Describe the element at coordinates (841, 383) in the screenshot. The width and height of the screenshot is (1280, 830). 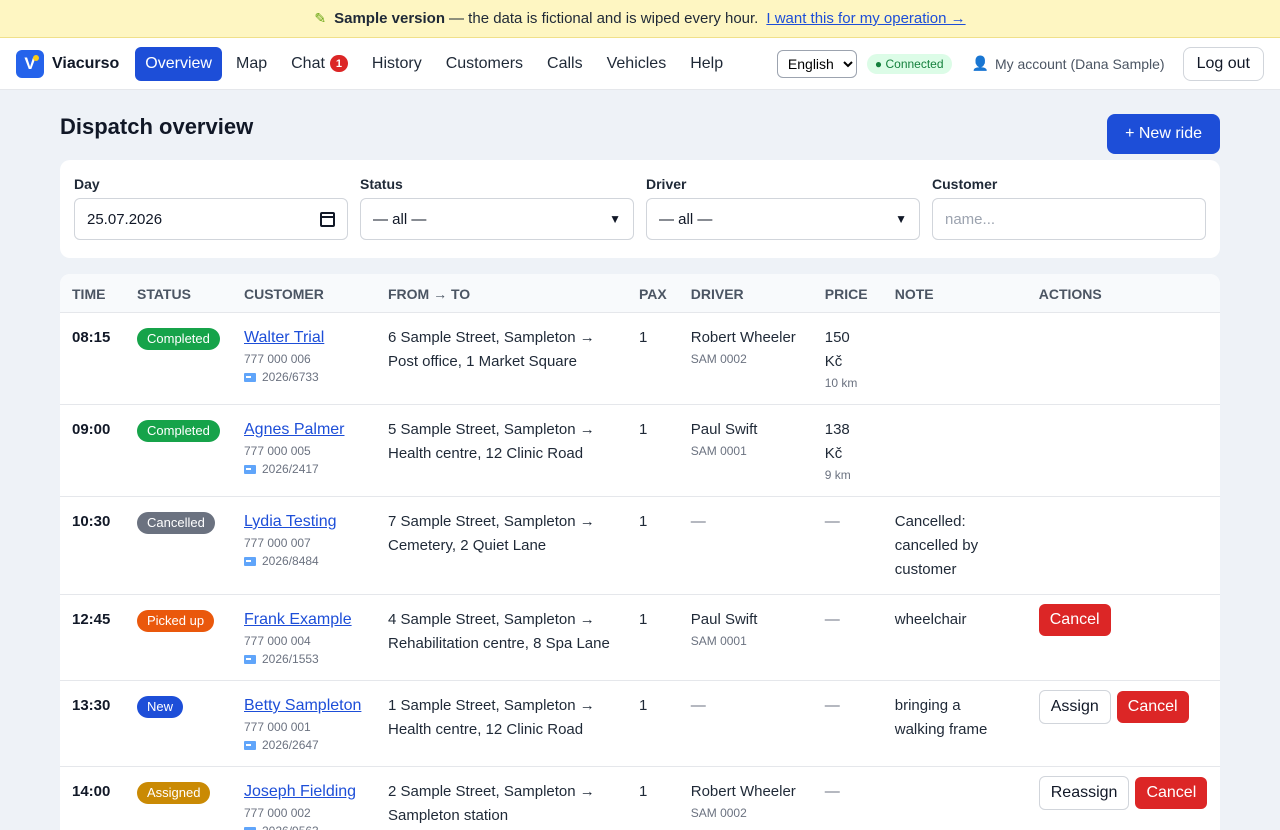
I see `ride-distance: 10 km` at that location.